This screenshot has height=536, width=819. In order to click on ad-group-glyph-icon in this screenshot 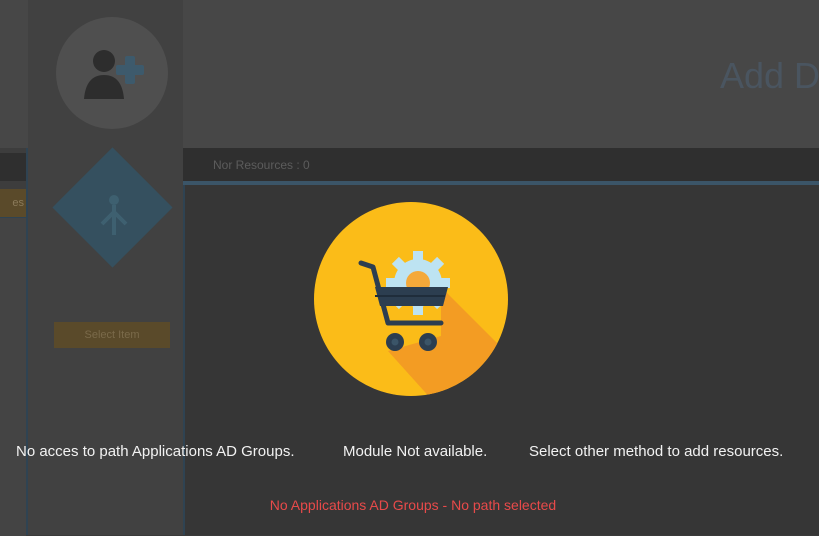, I will do `click(114, 215)`.